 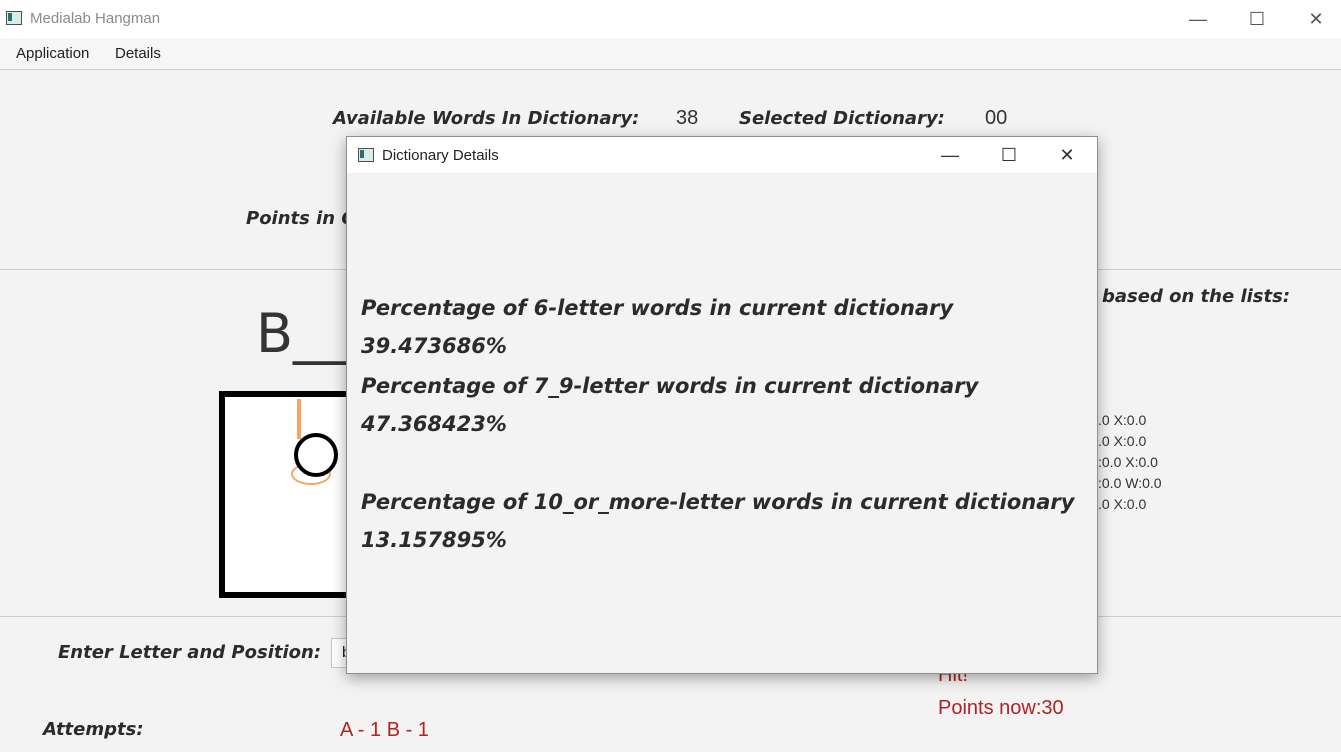 What do you see at coordinates (190, 652) in the screenshot?
I see `enter-letter-label: Enter Letter and Position:` at bounding box center [190, 652].